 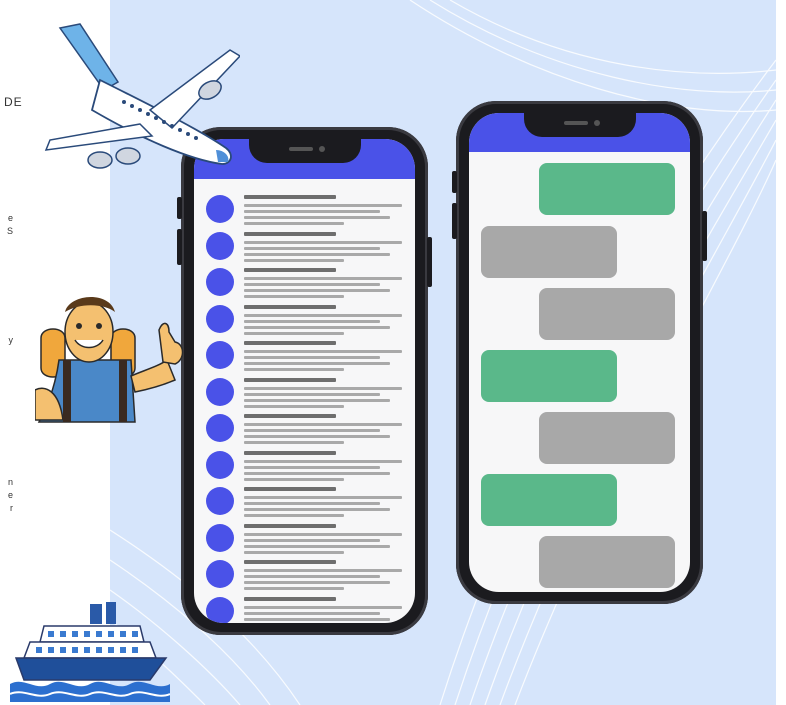 What do you see at coordinates (109, 359) in the screenshot?
I see `backpacker-icon` at bounding box center [109, 359].